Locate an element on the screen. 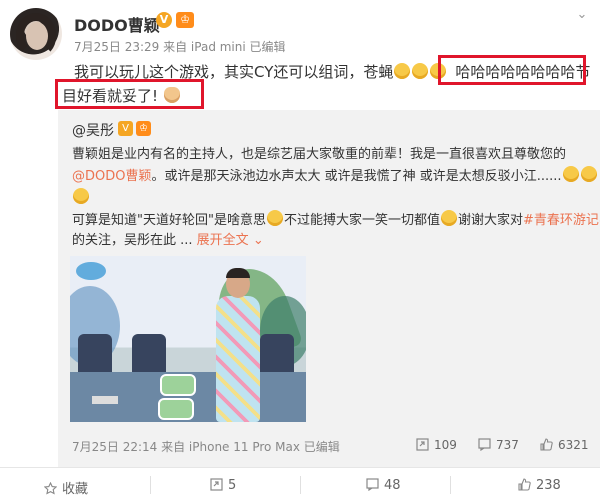 The image size is (600, 501). like-stat: 6321 is located at coordinates (564, 445).